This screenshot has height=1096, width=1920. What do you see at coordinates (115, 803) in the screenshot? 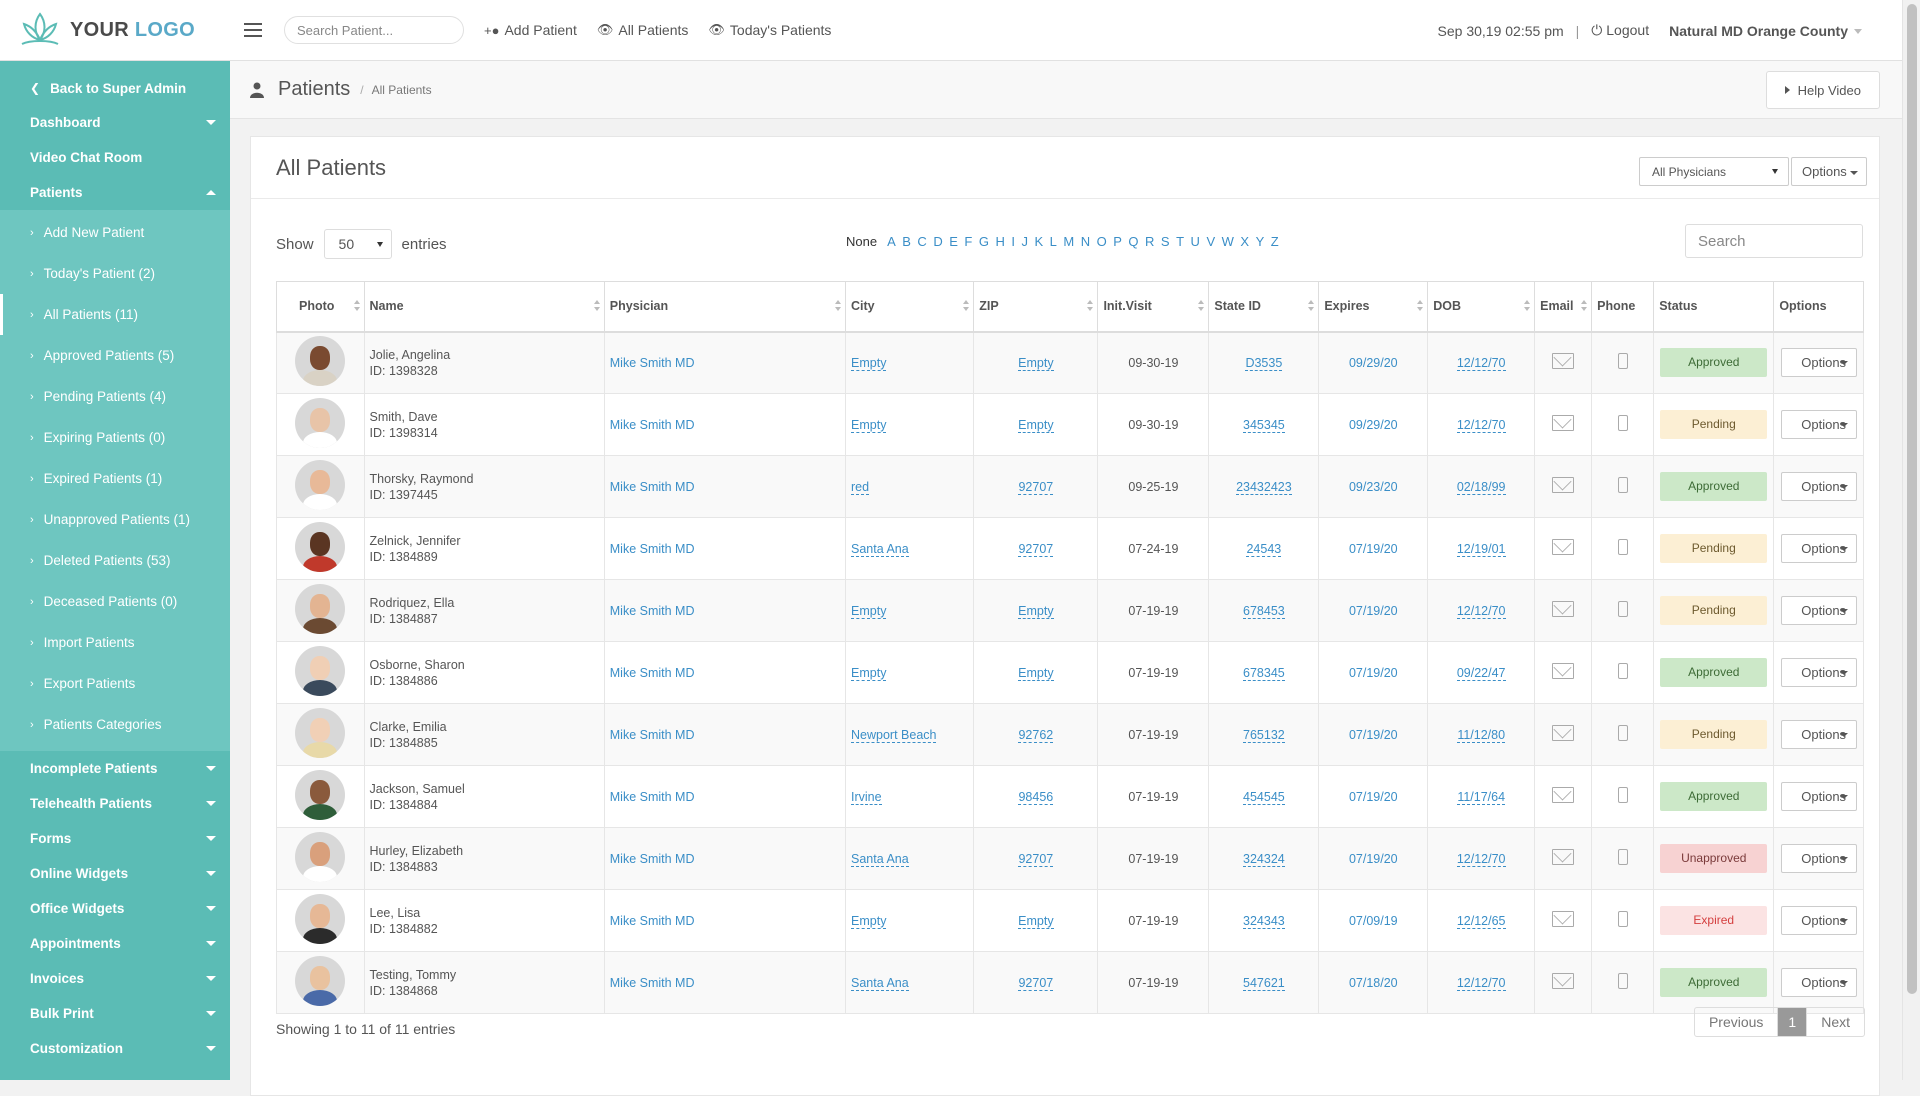
I see `sidebar-item-telehealth-patients: Telehealth Patients` at bounding box center [115, 803].